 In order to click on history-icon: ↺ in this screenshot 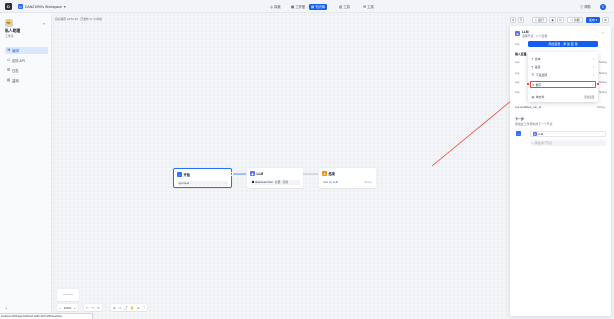, I will do `click(513, 20)`.